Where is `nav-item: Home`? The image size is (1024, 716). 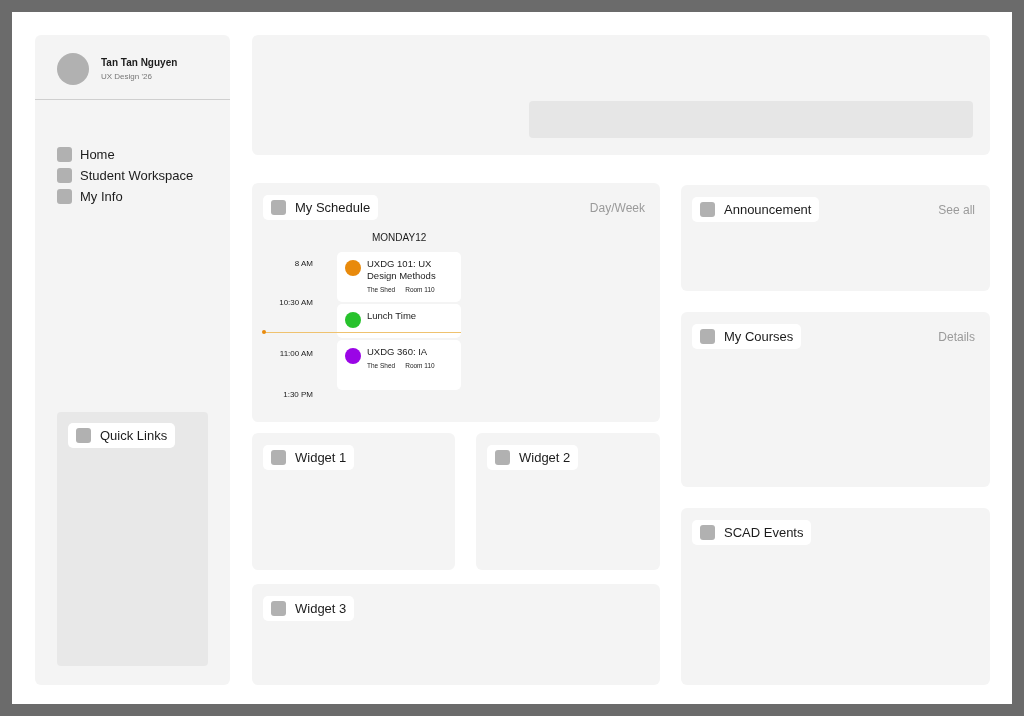
nav-item: Home is located at coordinates (97, 154).